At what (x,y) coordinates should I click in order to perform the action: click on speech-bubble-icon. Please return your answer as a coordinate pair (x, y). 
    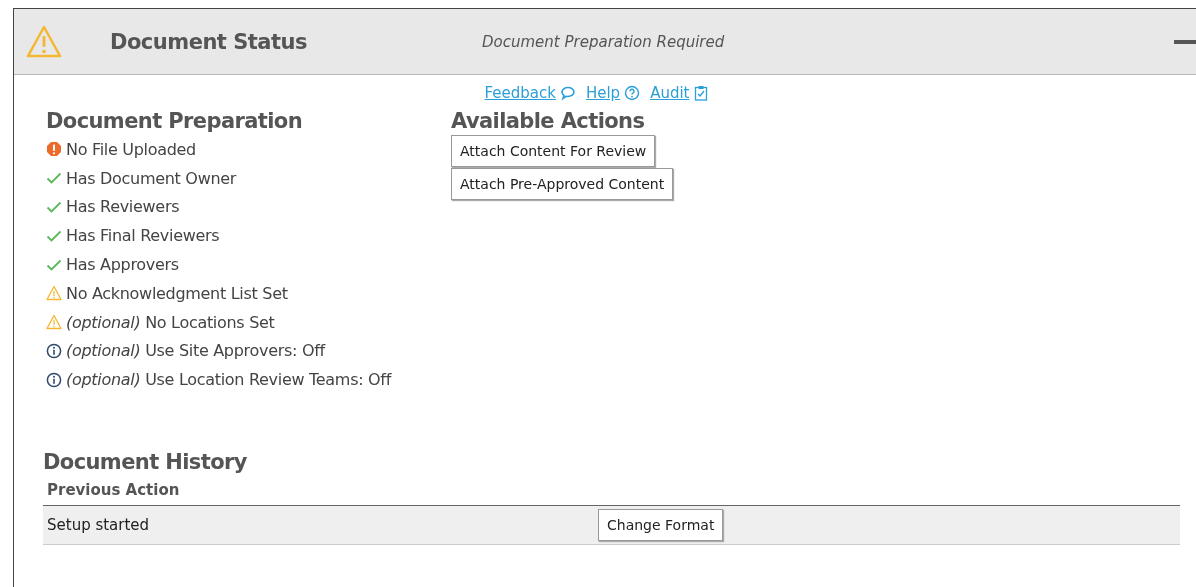
    Looking at the image, I should click on (567, 93).